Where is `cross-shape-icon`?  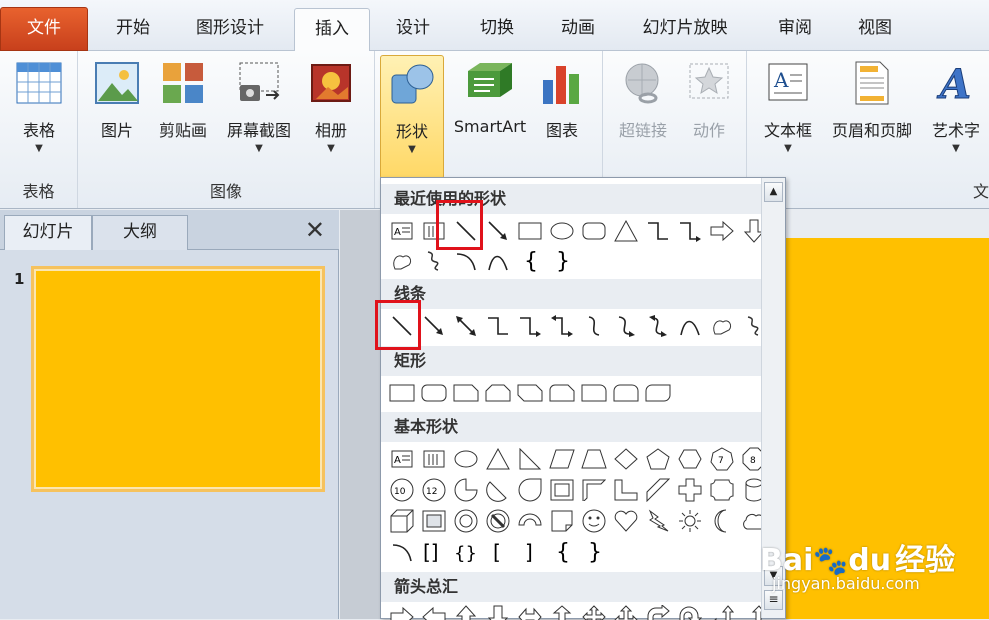
cross-shape-icon is located at coordinates (689, 489).